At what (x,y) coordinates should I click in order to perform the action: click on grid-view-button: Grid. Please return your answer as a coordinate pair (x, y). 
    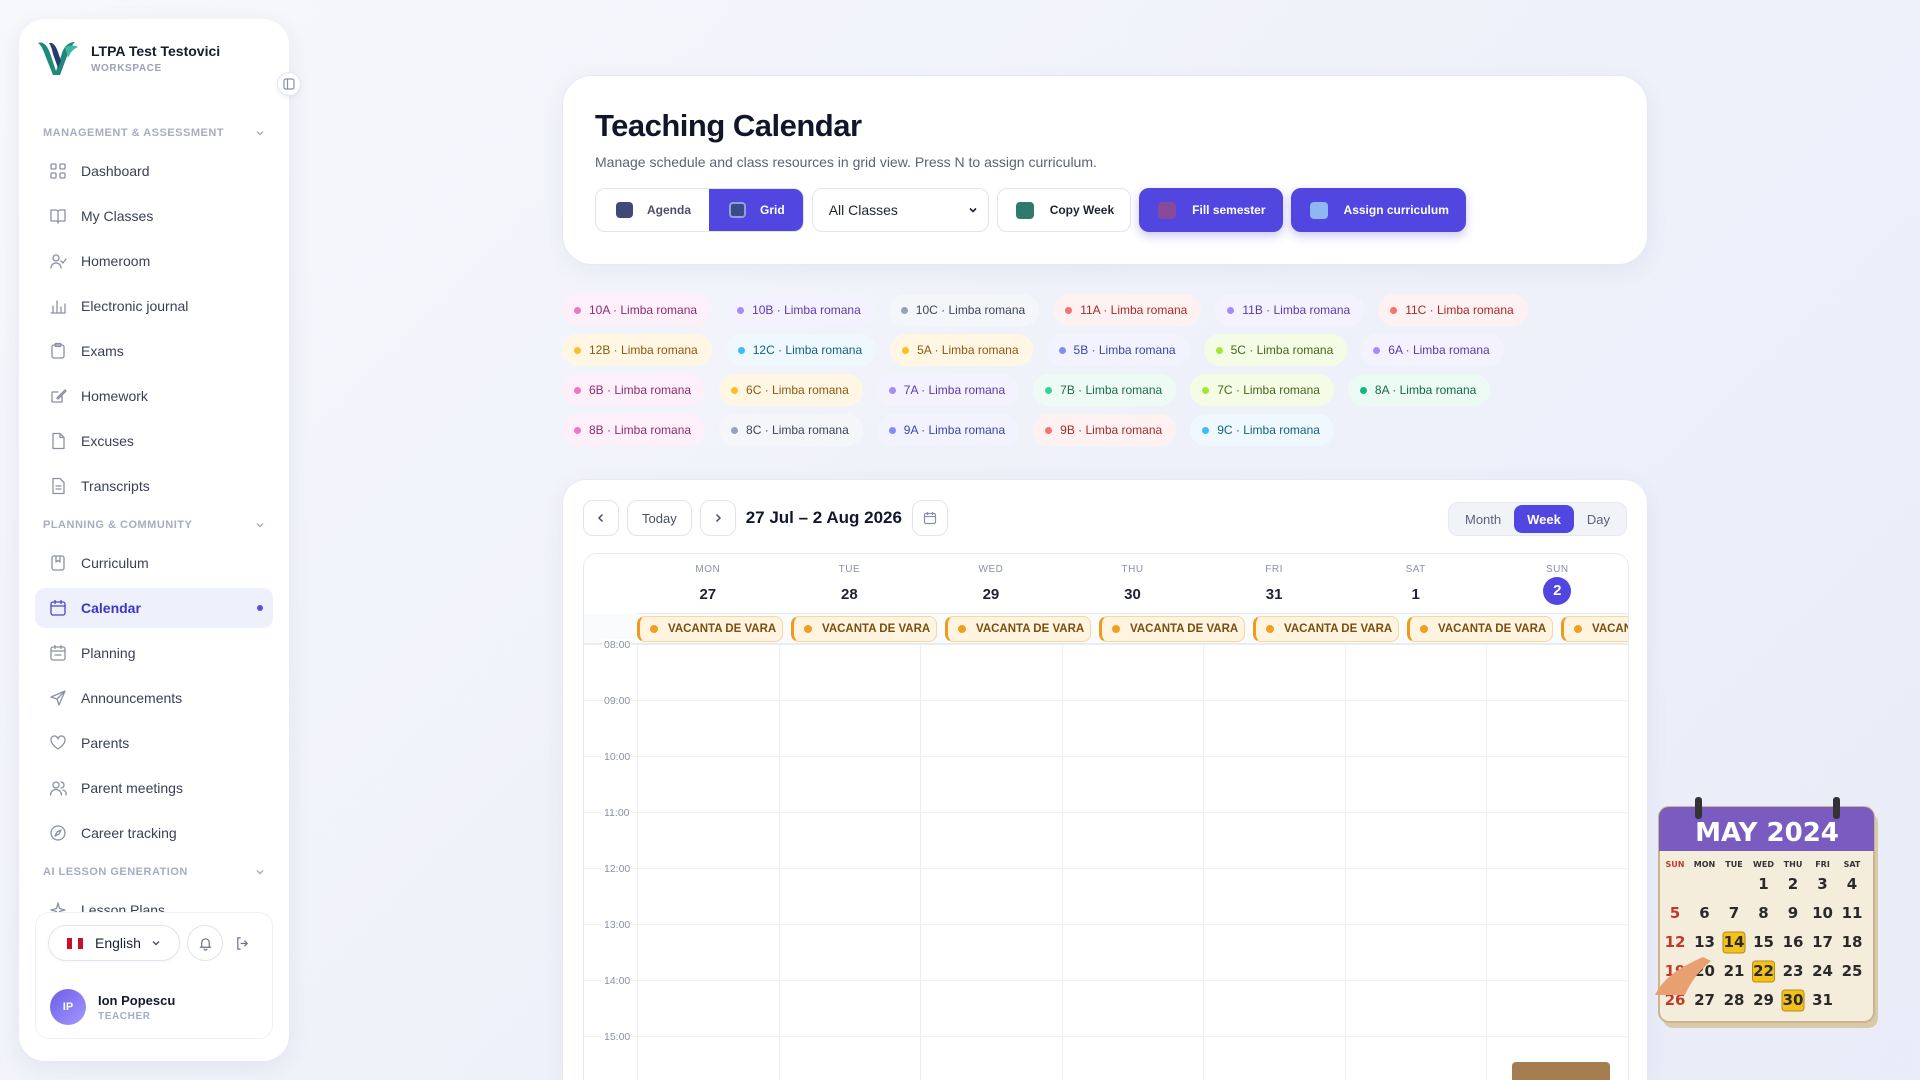
    Looking at the image, I should click on (756, 210).